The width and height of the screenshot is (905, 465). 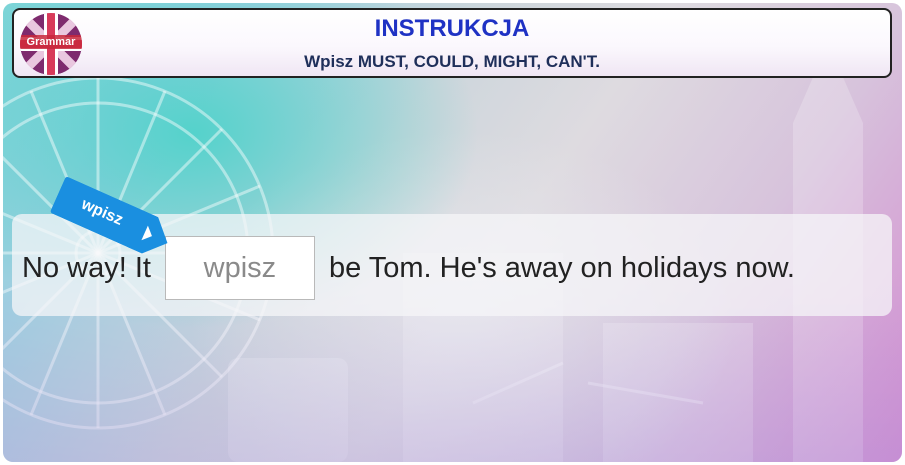 I want to click on instruction-title: INSTRUKCJA, so click(x=452, y=28).